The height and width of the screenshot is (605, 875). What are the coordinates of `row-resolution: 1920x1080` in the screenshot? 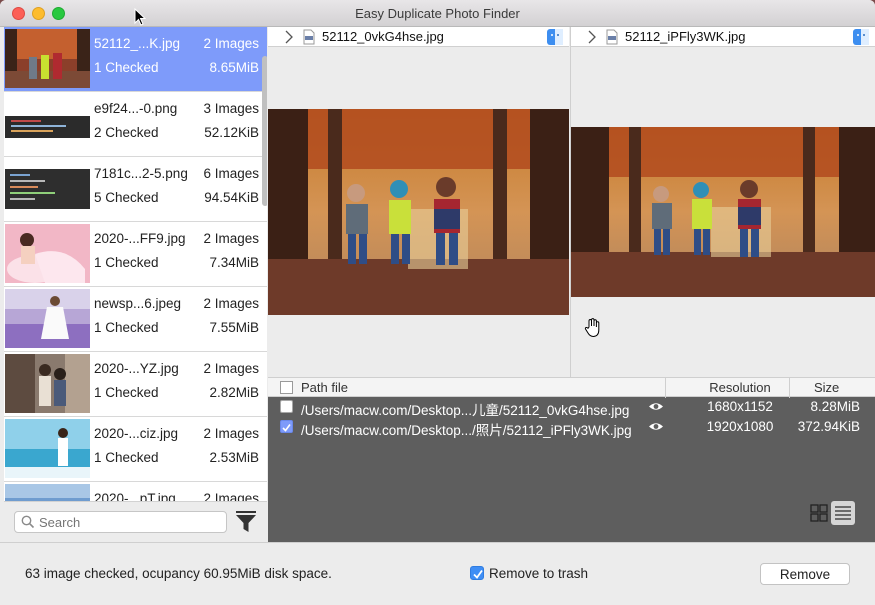 It's located at (740, 426).